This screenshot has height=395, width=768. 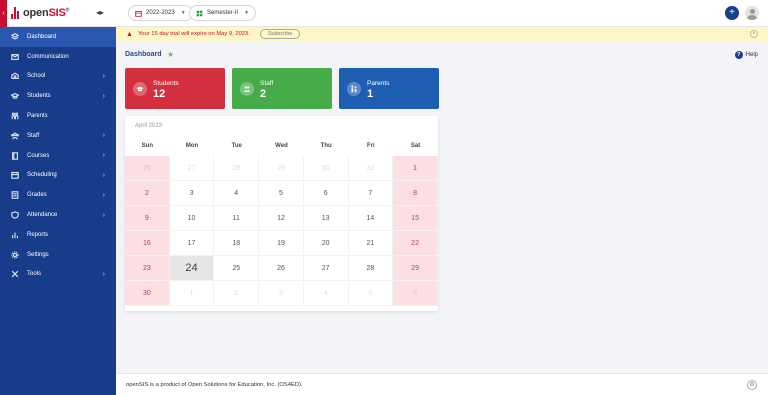 I want to click on sidebar-item-dashboard: Dashboard, so click(x=58, y=37).